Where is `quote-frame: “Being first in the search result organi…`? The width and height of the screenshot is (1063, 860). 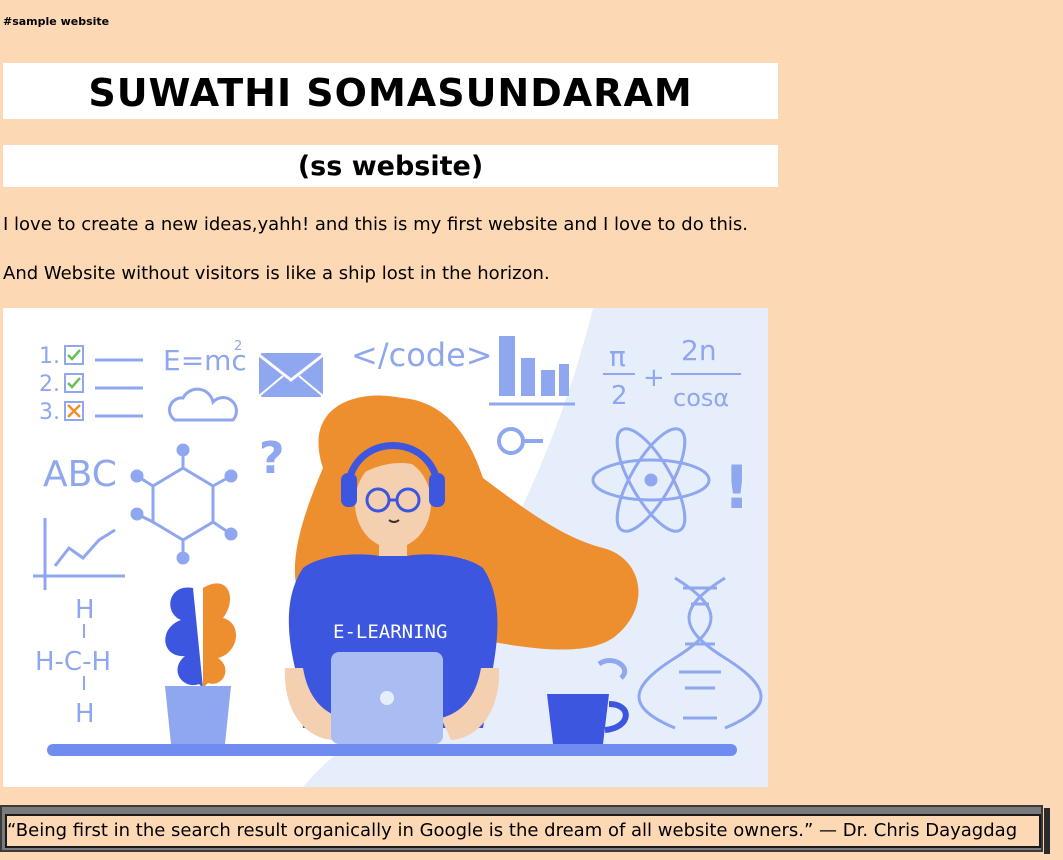
quote-frame: “Being first in the search result organi… is located at coordinates (521, 828).